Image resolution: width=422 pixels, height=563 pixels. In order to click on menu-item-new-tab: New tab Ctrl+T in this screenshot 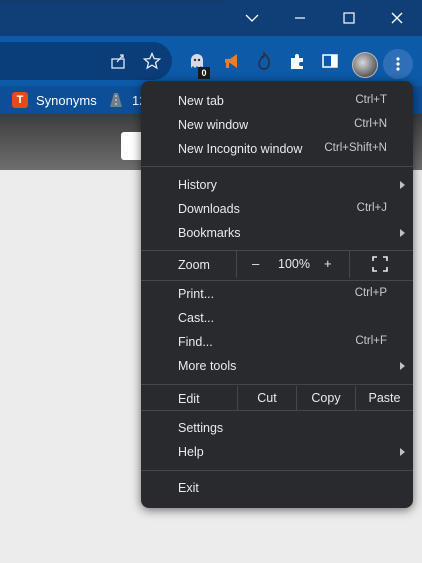, I will do `click(277, 101)`.